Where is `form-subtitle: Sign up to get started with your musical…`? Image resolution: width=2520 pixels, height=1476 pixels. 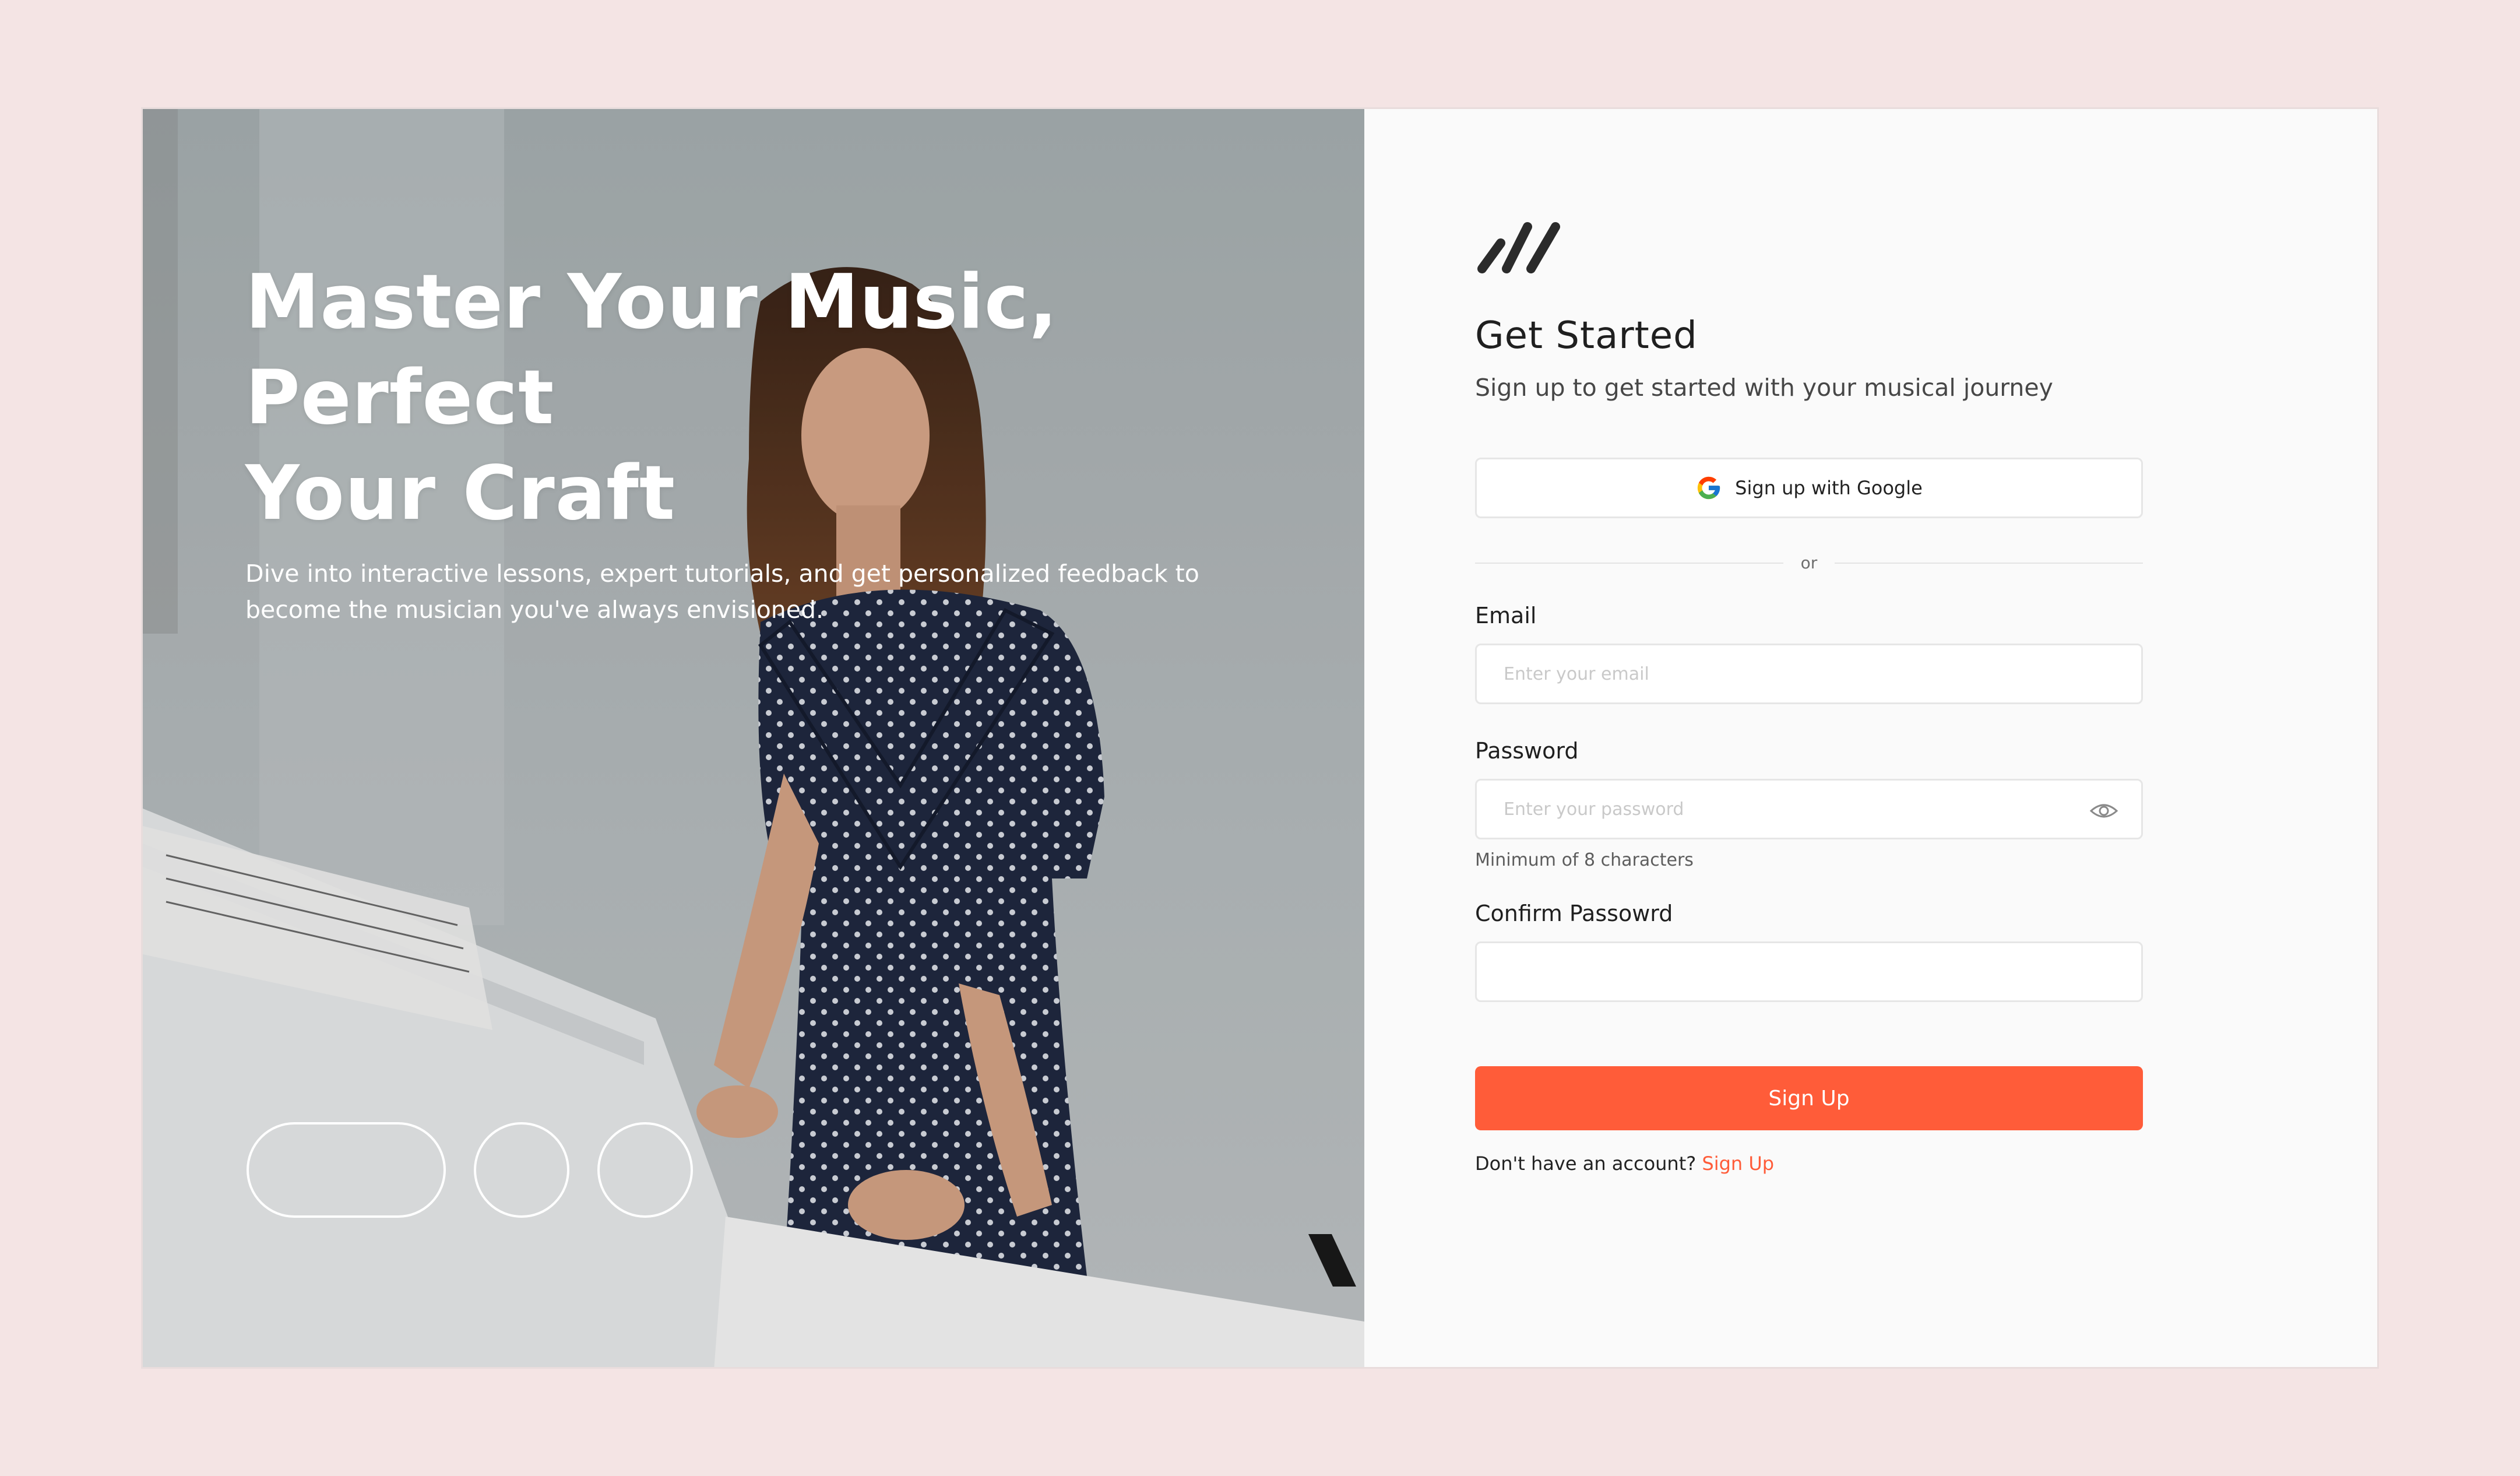 form-subtitle: Sign up to get started with your musical… is located at coordinates (1764, 388).